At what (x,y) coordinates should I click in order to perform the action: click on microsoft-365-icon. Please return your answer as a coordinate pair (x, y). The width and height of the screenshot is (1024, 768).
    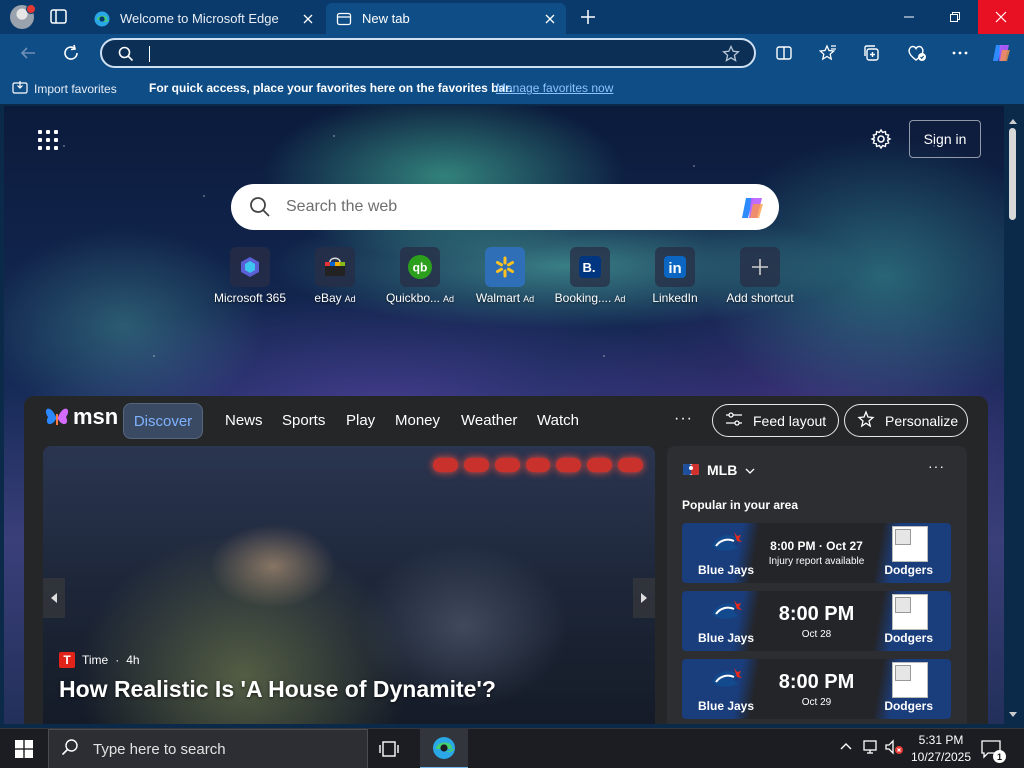
    Looking at the image, I should click on (250, 267).